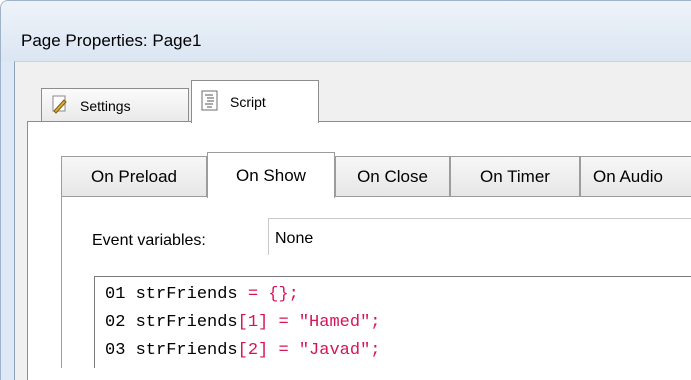 The image size is (691, 380). What do you see at coordinates (283, 294) in the screenshot?
I see `code-value: {};` at bounding box center [283, 294].